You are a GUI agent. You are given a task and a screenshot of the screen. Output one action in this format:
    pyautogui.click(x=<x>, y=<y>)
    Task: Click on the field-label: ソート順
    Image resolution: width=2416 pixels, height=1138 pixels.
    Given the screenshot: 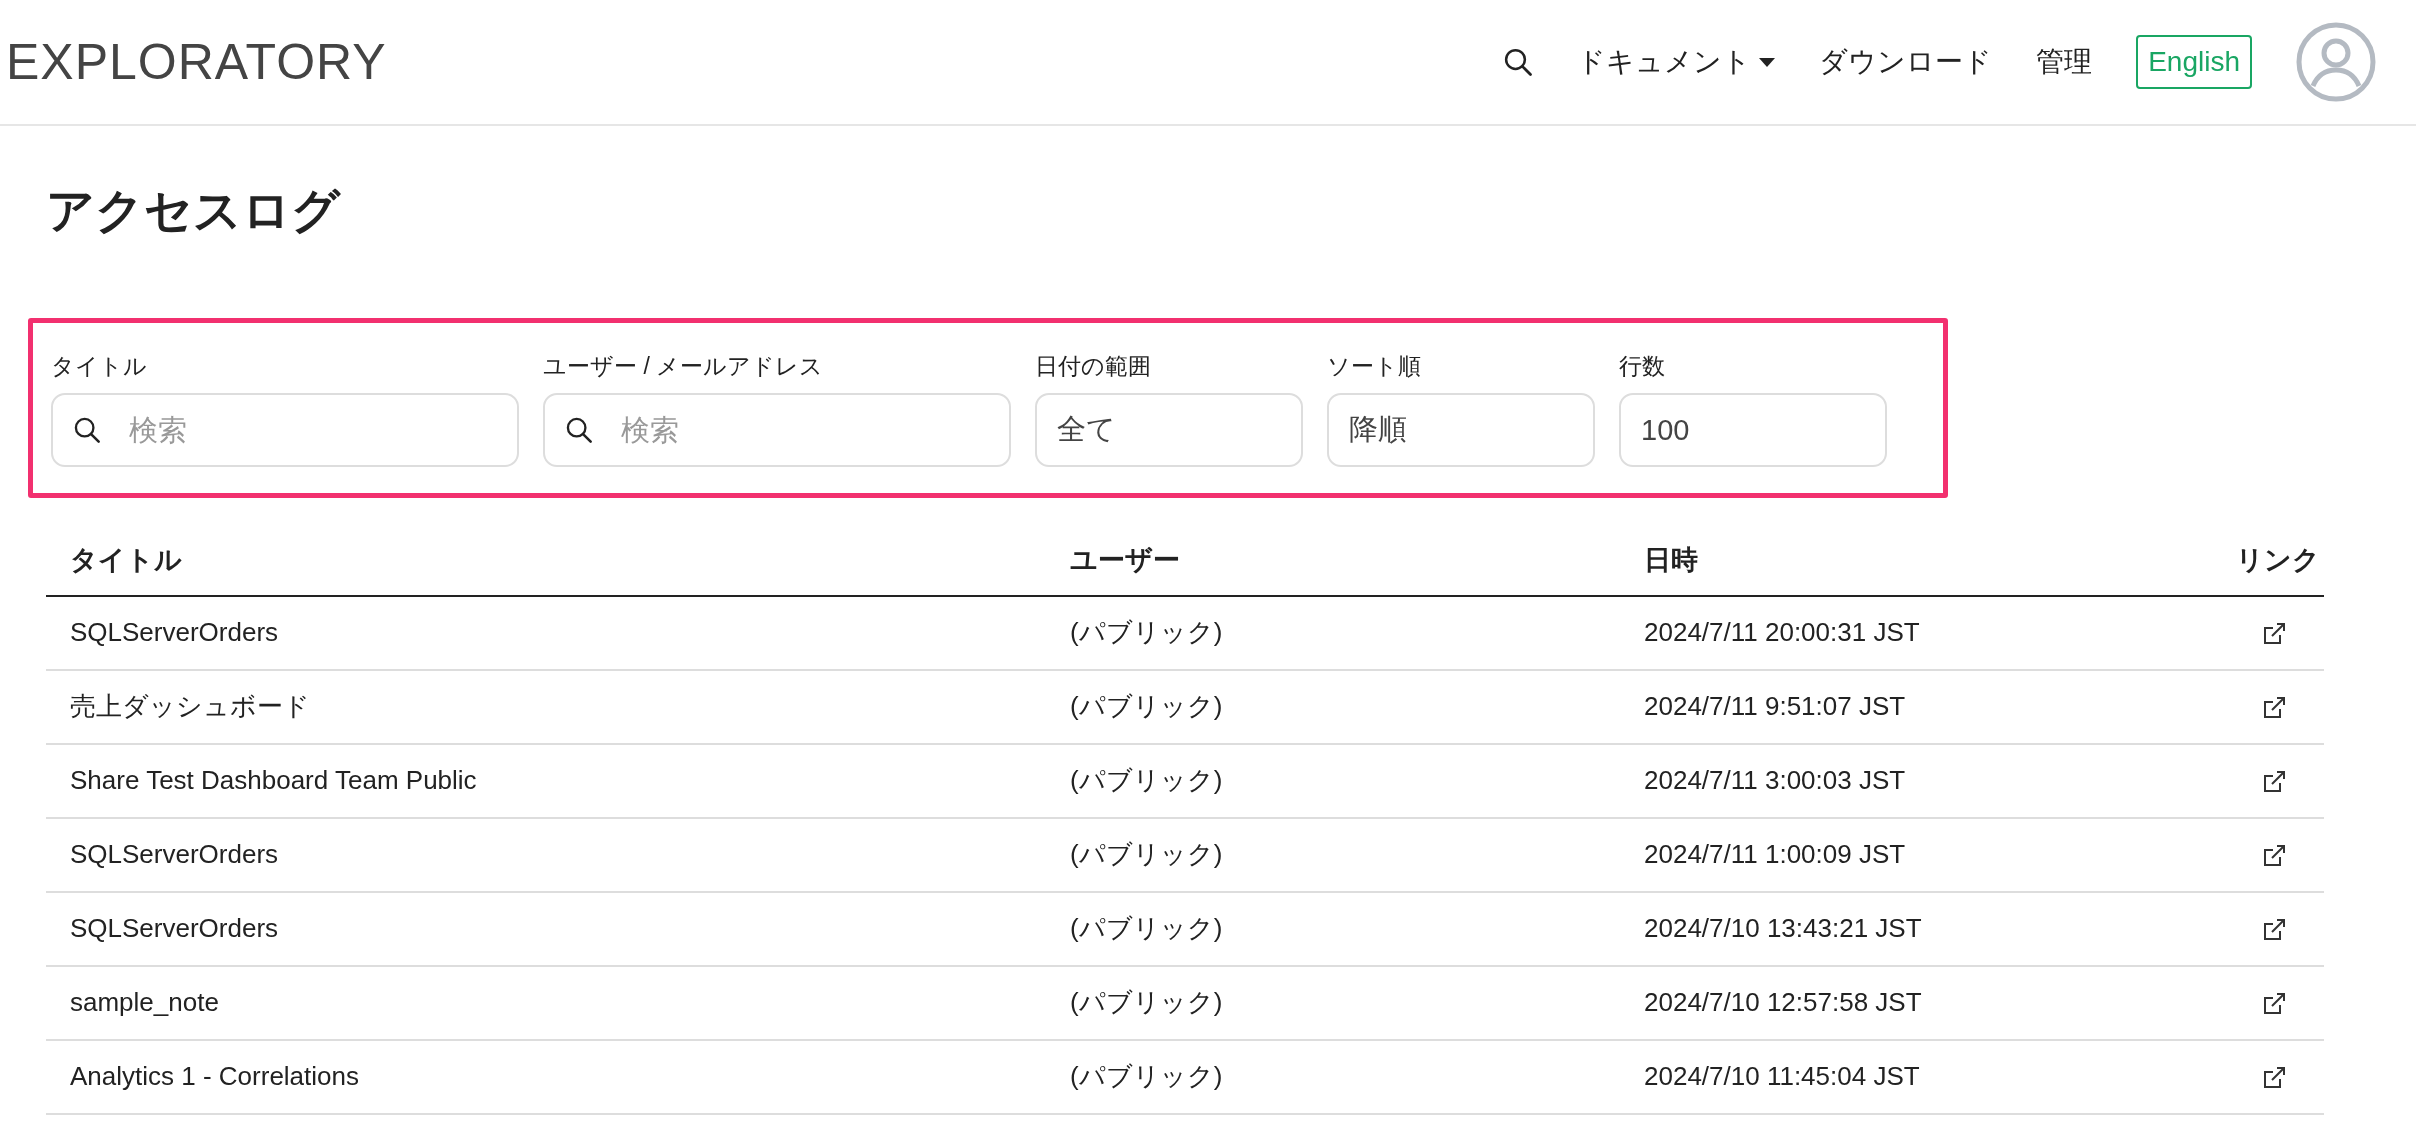 What is the action you would take?
    pyautogui.click(x=1374, y=366)
    